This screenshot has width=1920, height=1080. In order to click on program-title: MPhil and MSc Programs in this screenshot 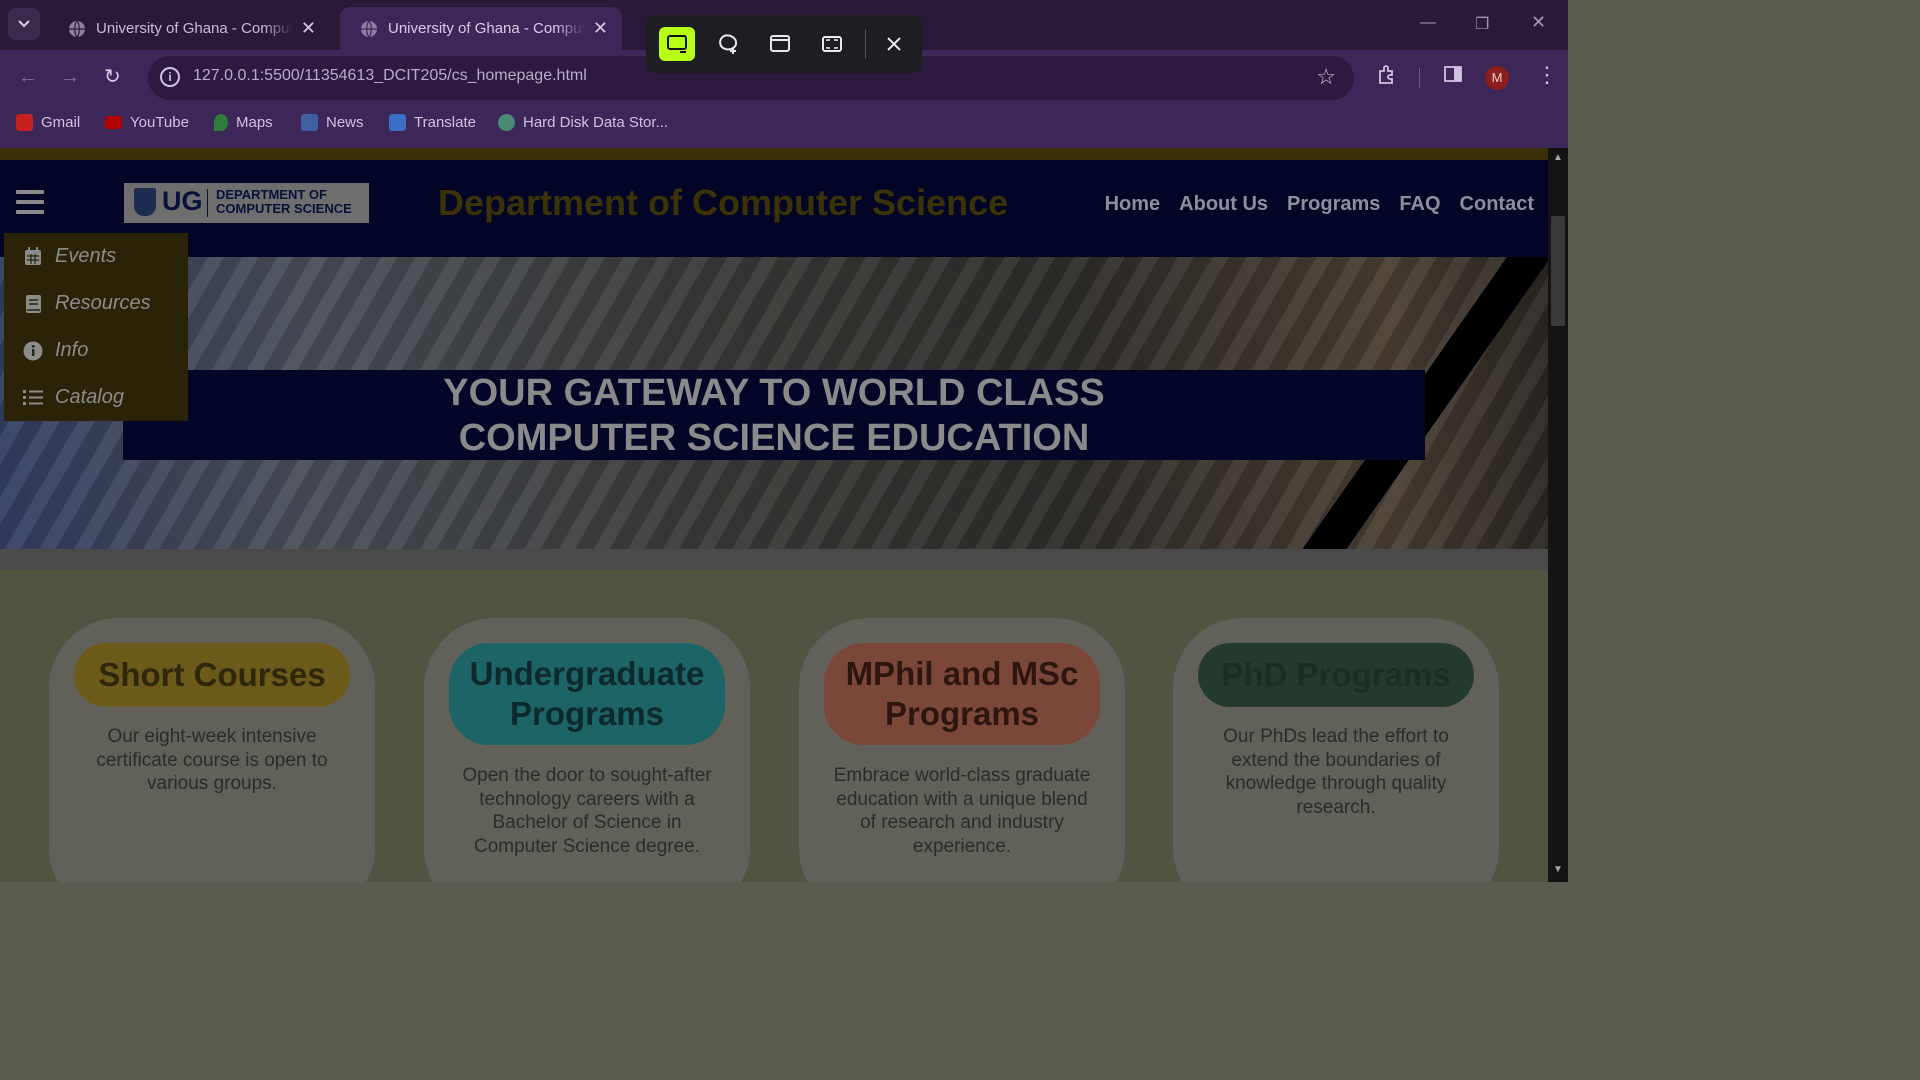, I will do `click(962, 694)`.